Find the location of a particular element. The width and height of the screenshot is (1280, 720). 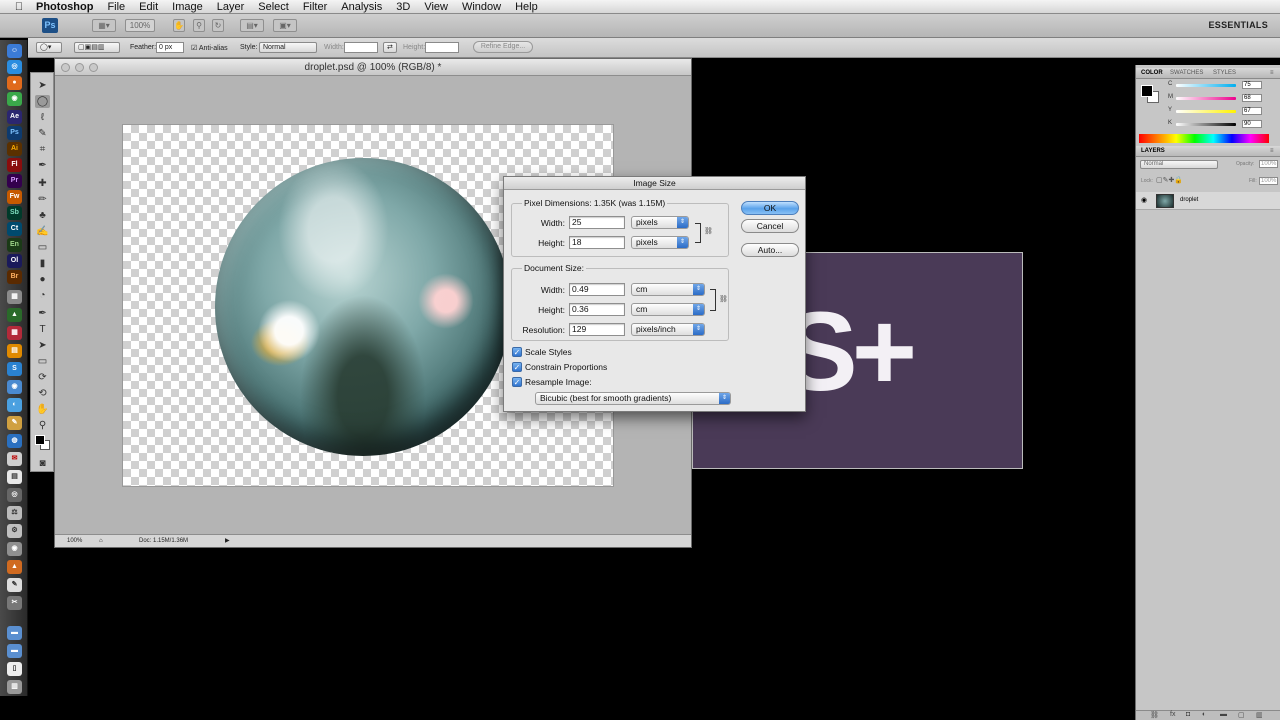

hand-tool-icon: ✋ is located at coordinates (179, 25).